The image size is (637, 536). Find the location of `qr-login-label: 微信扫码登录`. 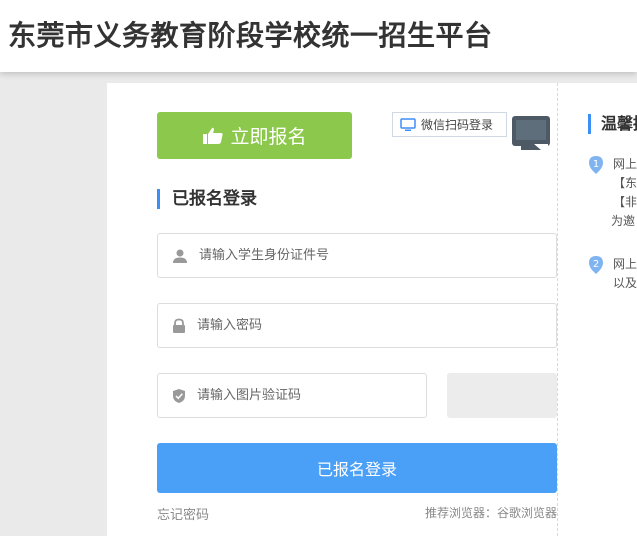

qr-login-label: 微信扫码登录 is located at coordinates (457, 125).